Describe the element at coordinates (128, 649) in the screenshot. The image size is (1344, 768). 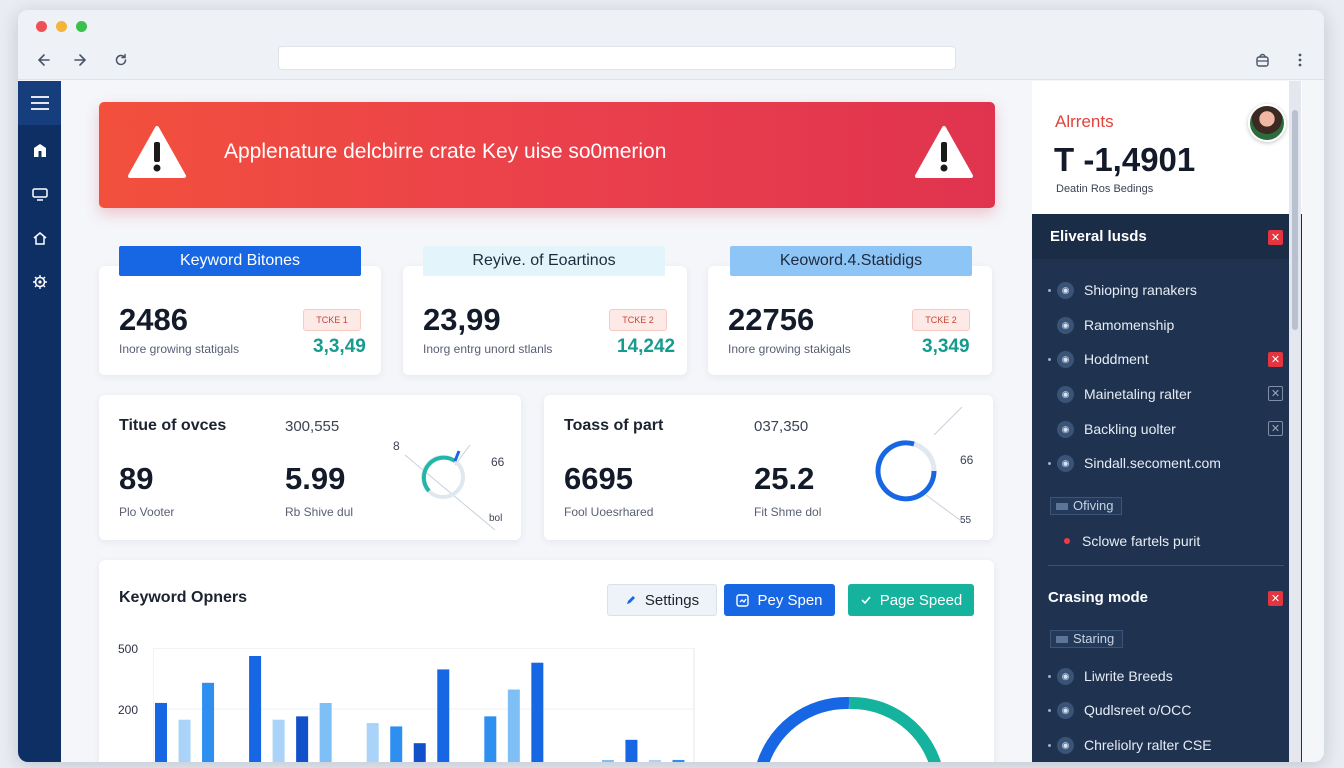
I see `y-tick-label: 500` at that location.